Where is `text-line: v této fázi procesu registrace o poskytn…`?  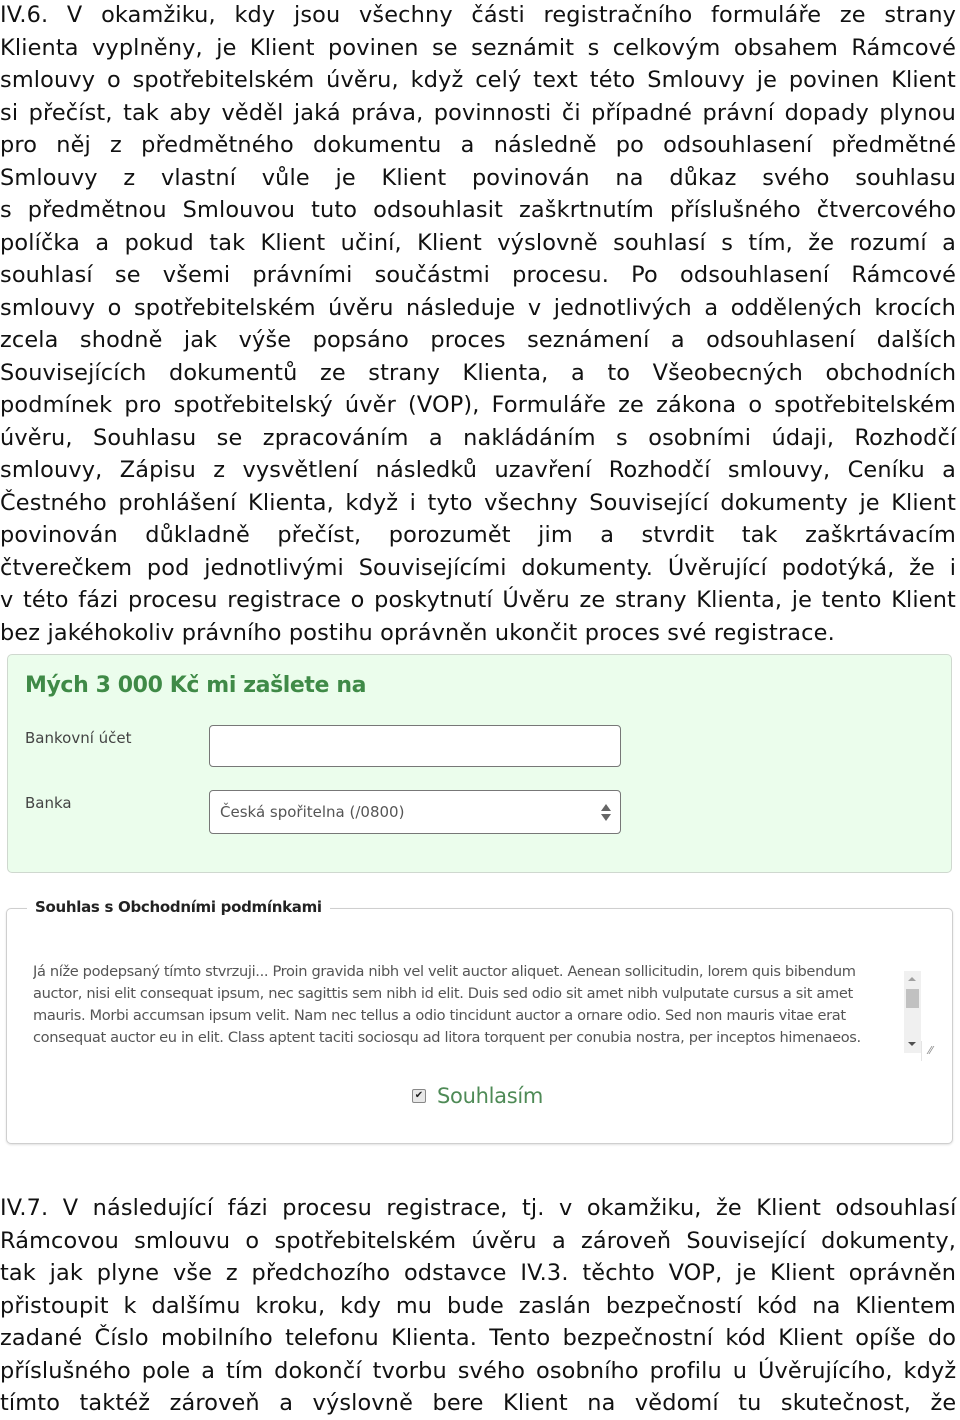 text-line: v této fázi procesu registrace o poskytn… is located at coordinates (478, 600).